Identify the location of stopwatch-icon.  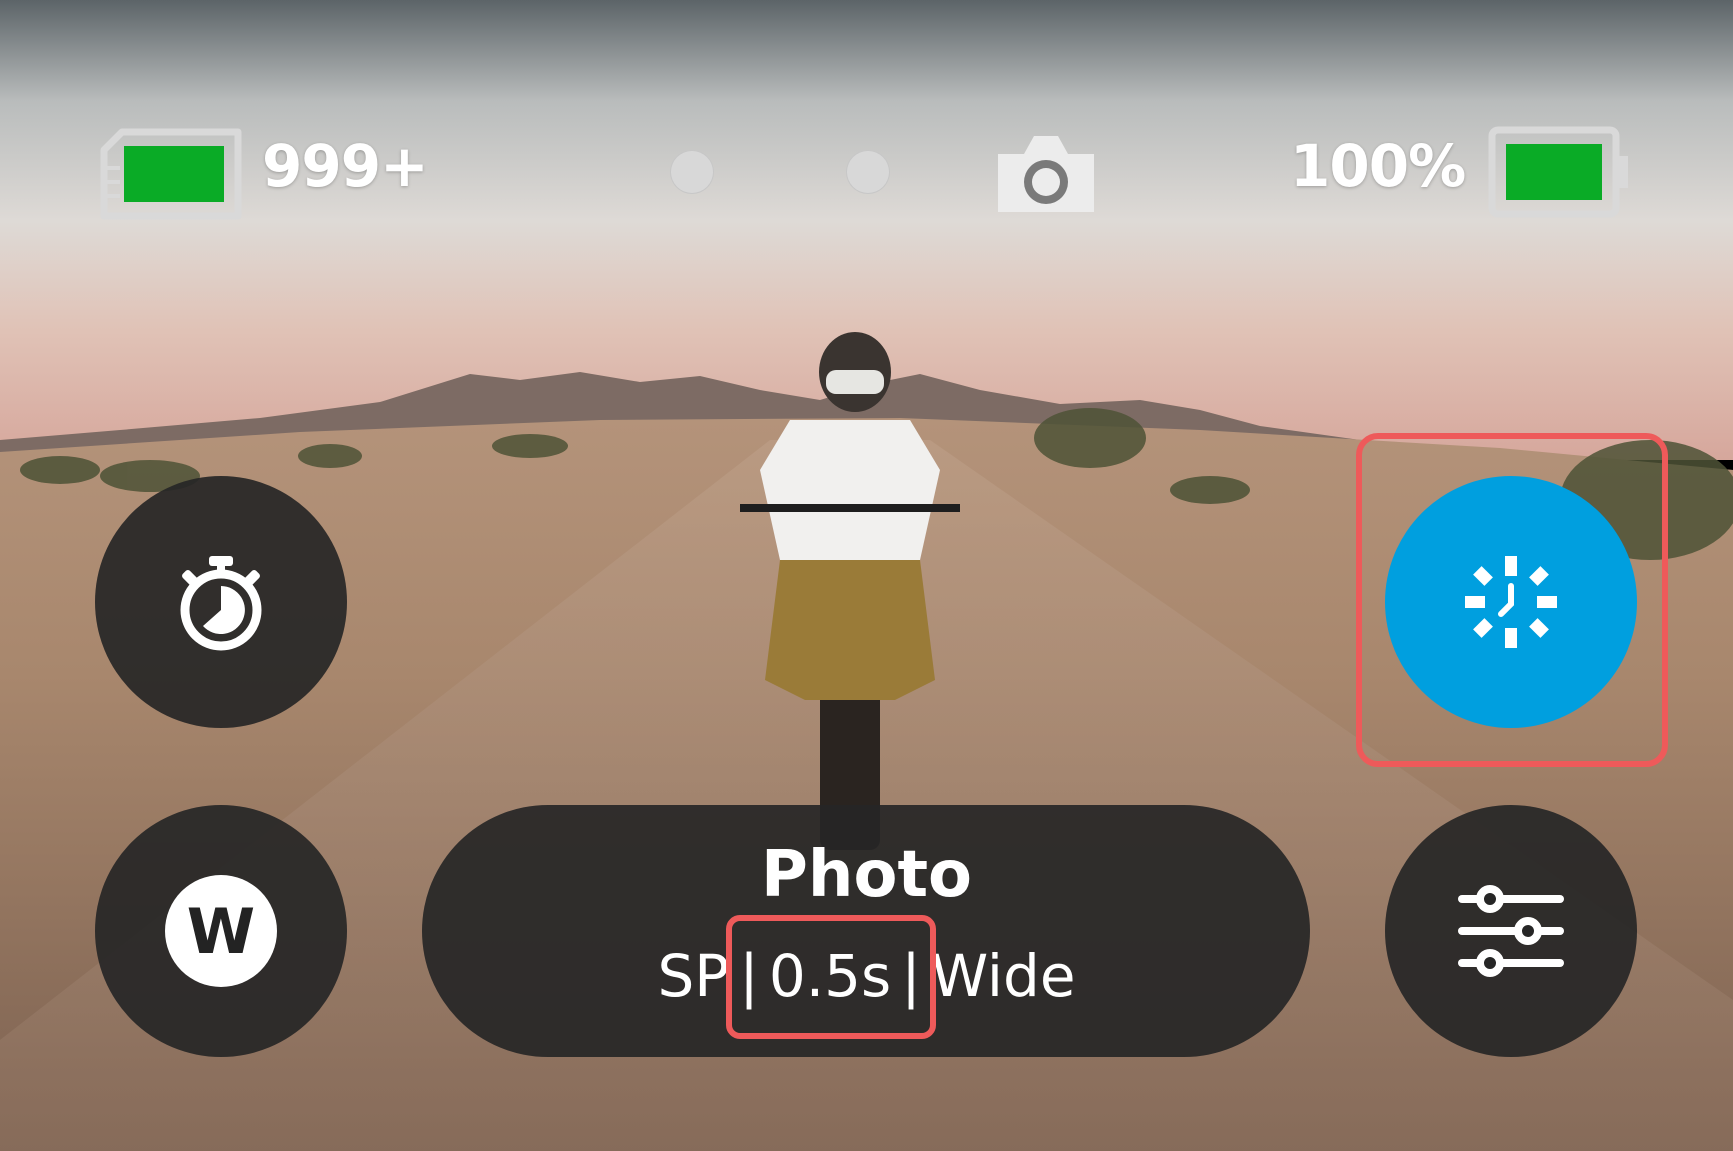
(221, 603).